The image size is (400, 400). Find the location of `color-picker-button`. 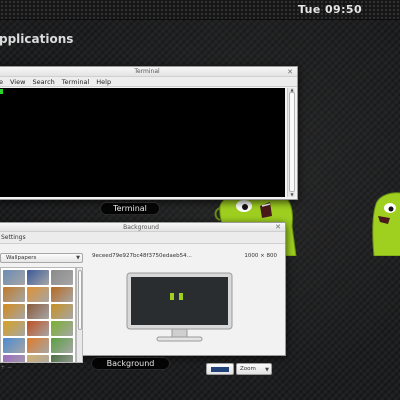

color-picker-button is located at coordinates (220, 369).